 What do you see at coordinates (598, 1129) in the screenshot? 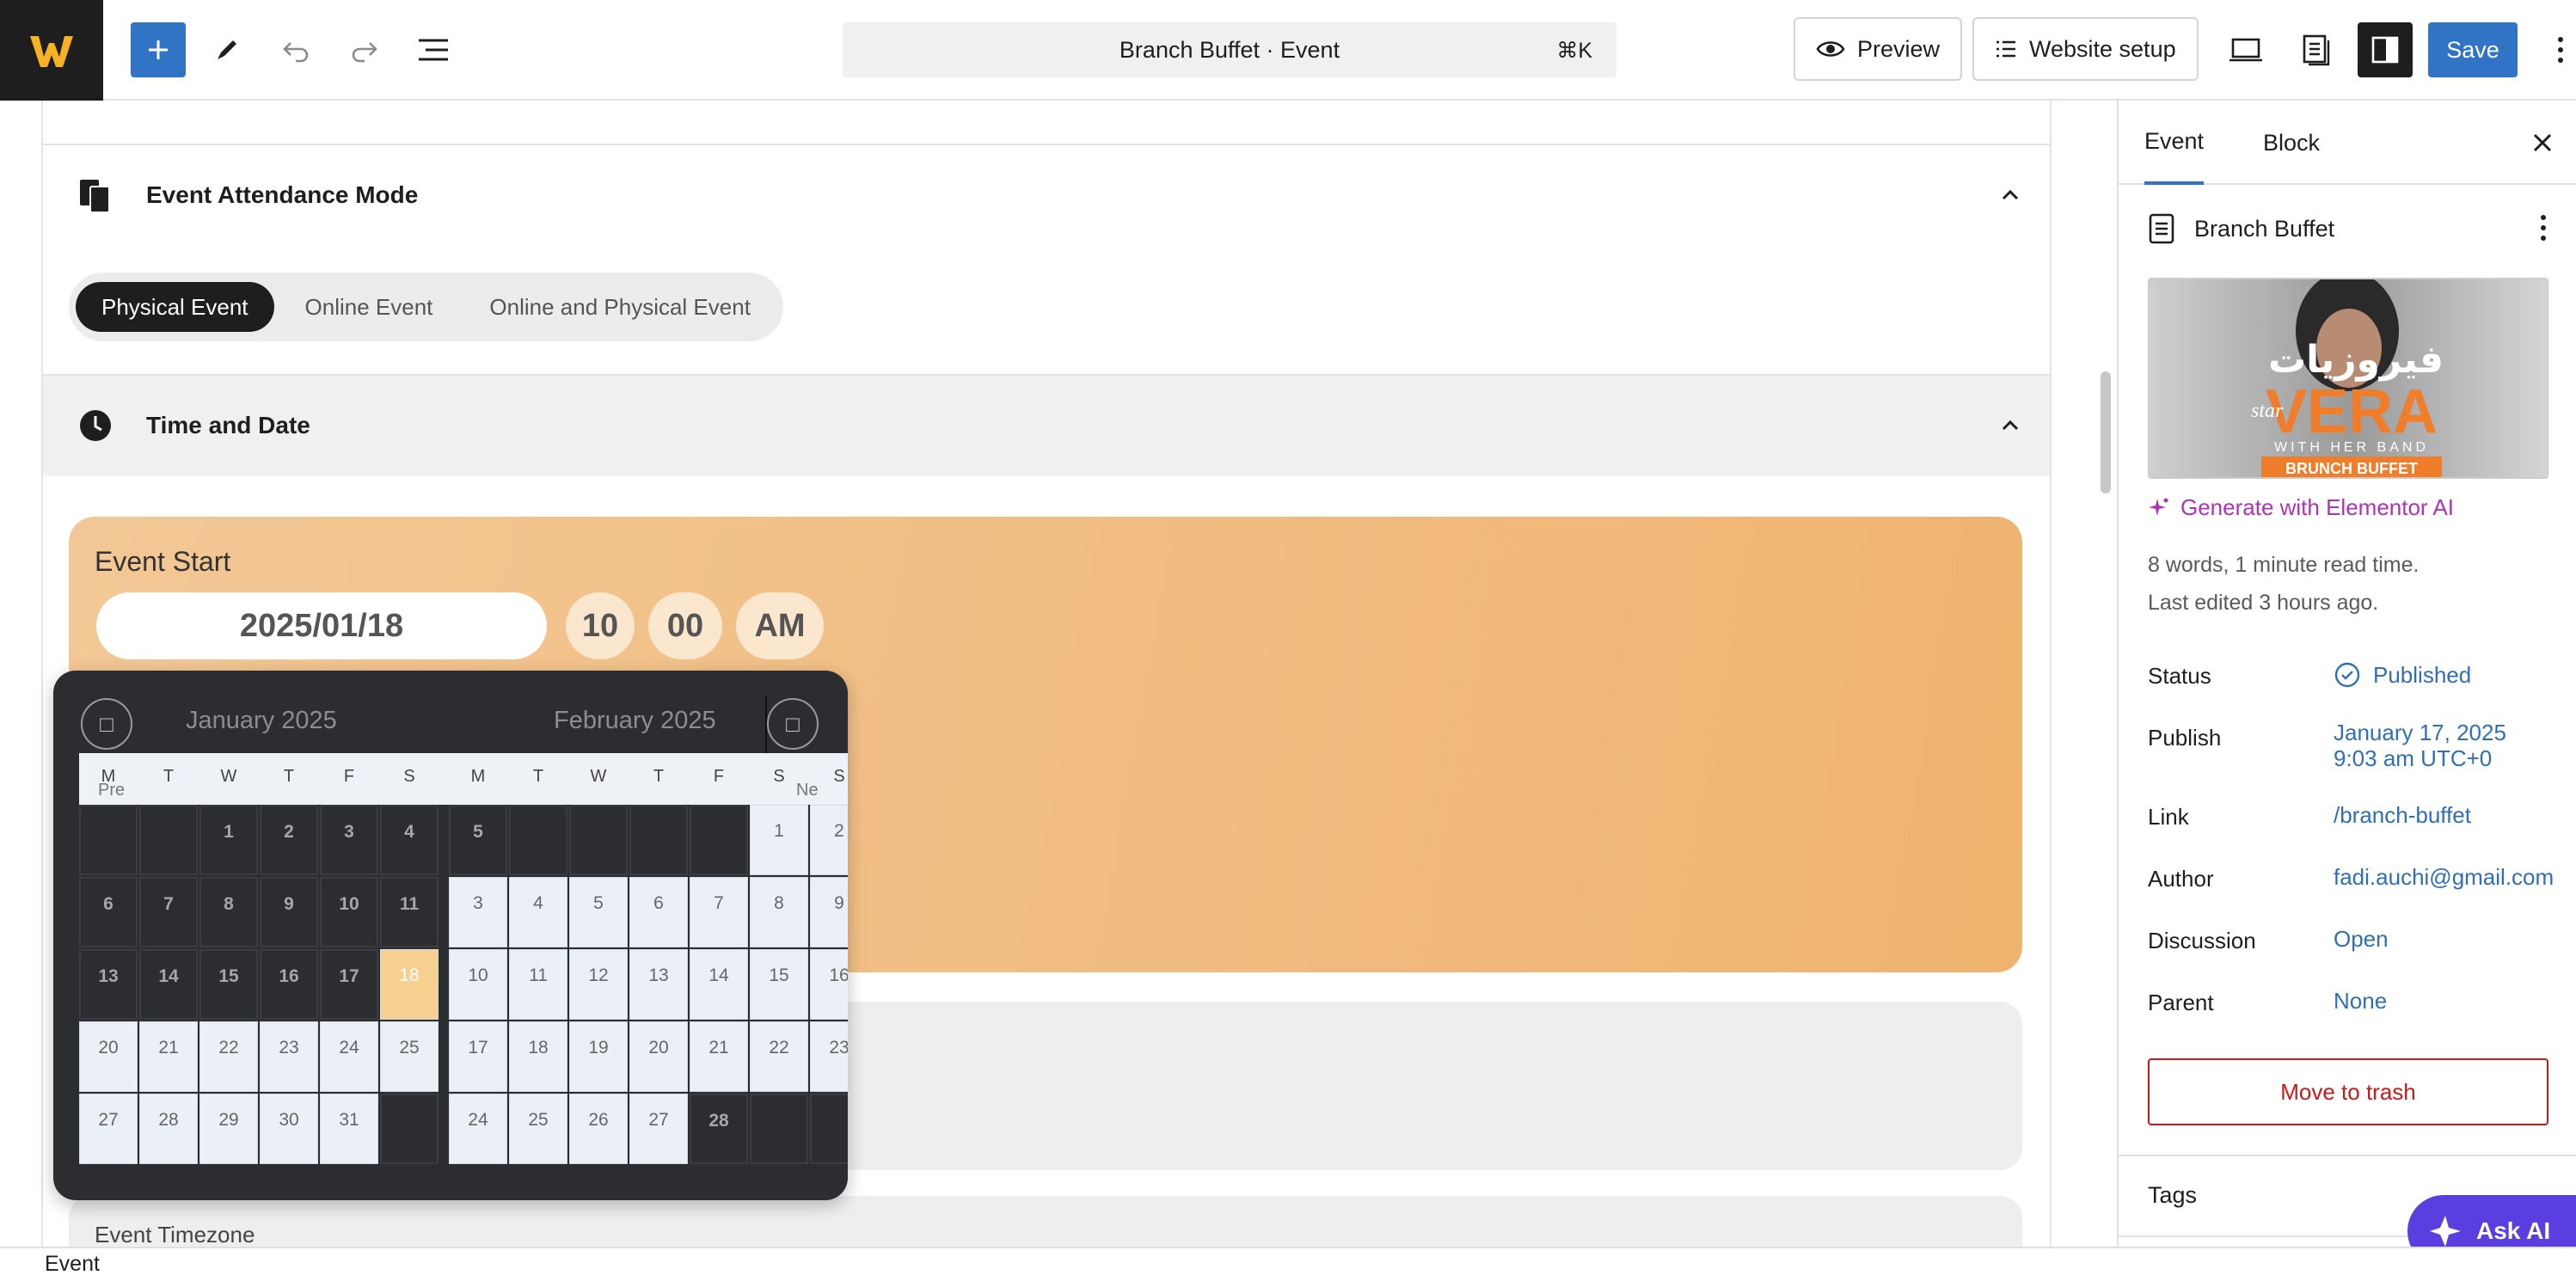
I see `calendar-day: 26` at bounding box center [598, 1129].